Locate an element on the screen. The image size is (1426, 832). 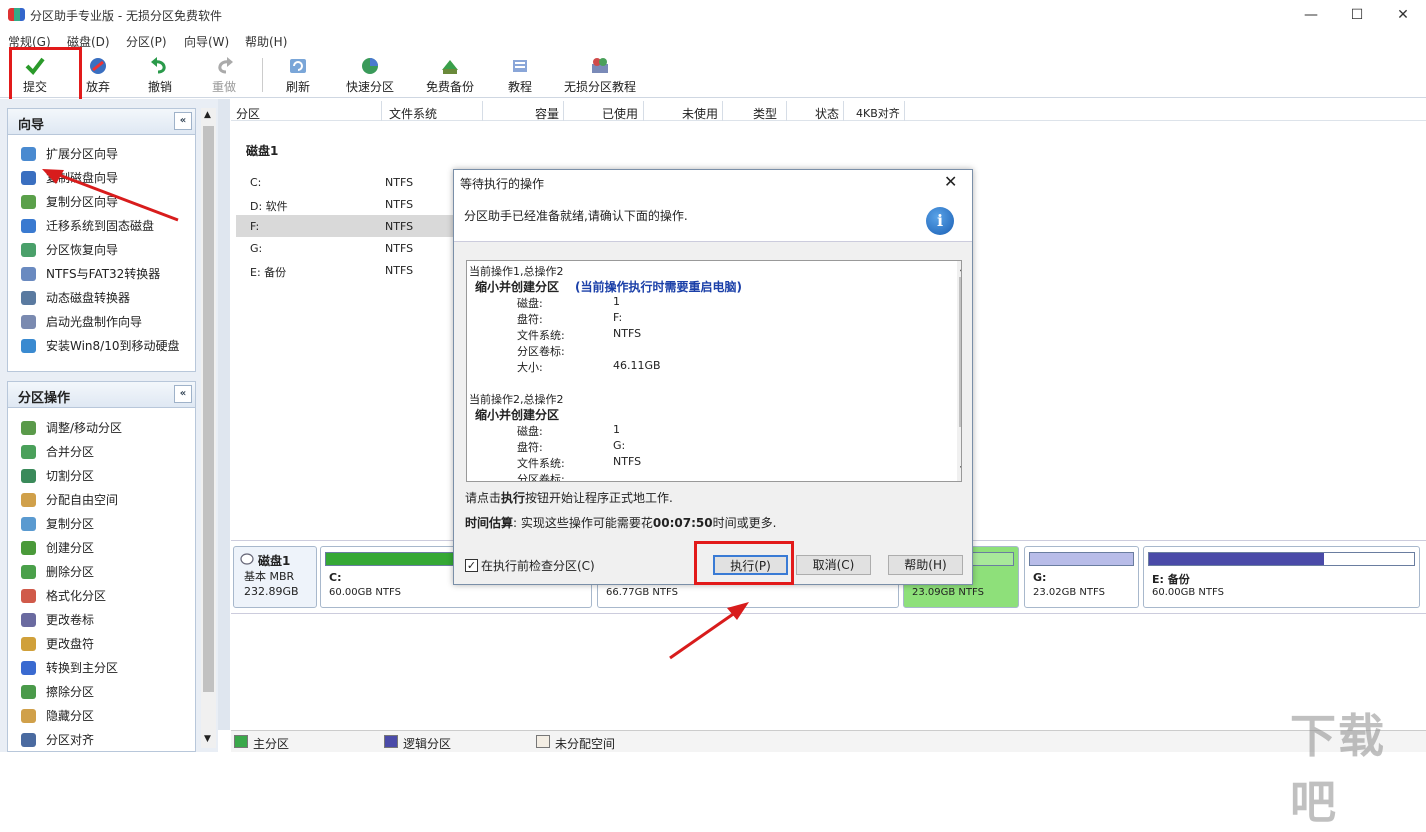
partition-row: F: NTFS is located at coordinates (347, 226).